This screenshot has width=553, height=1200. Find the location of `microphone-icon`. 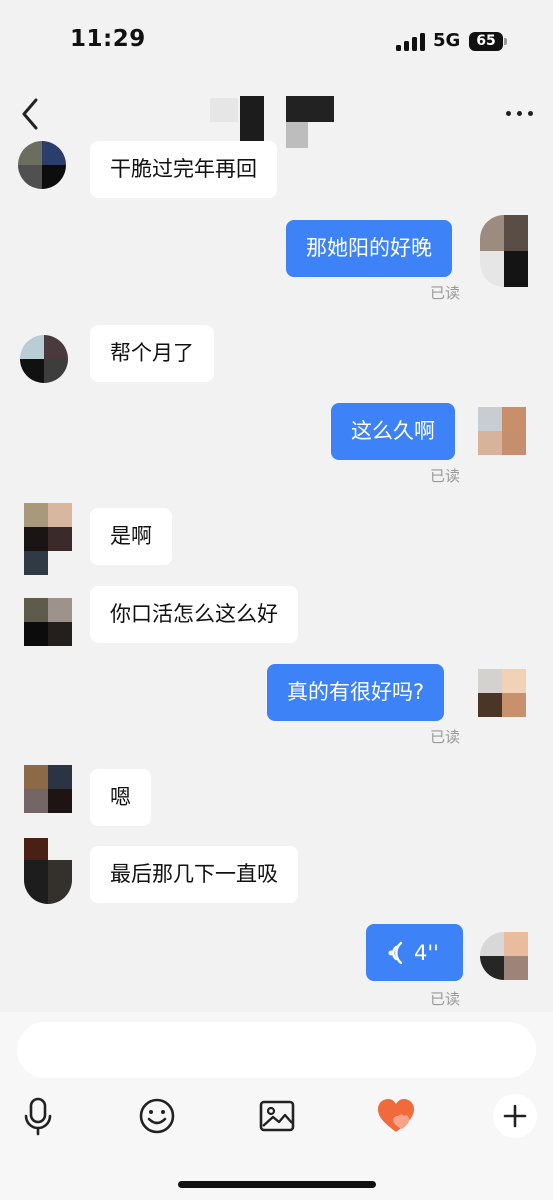

microphone-icon is located at coordinates (38, 1116).